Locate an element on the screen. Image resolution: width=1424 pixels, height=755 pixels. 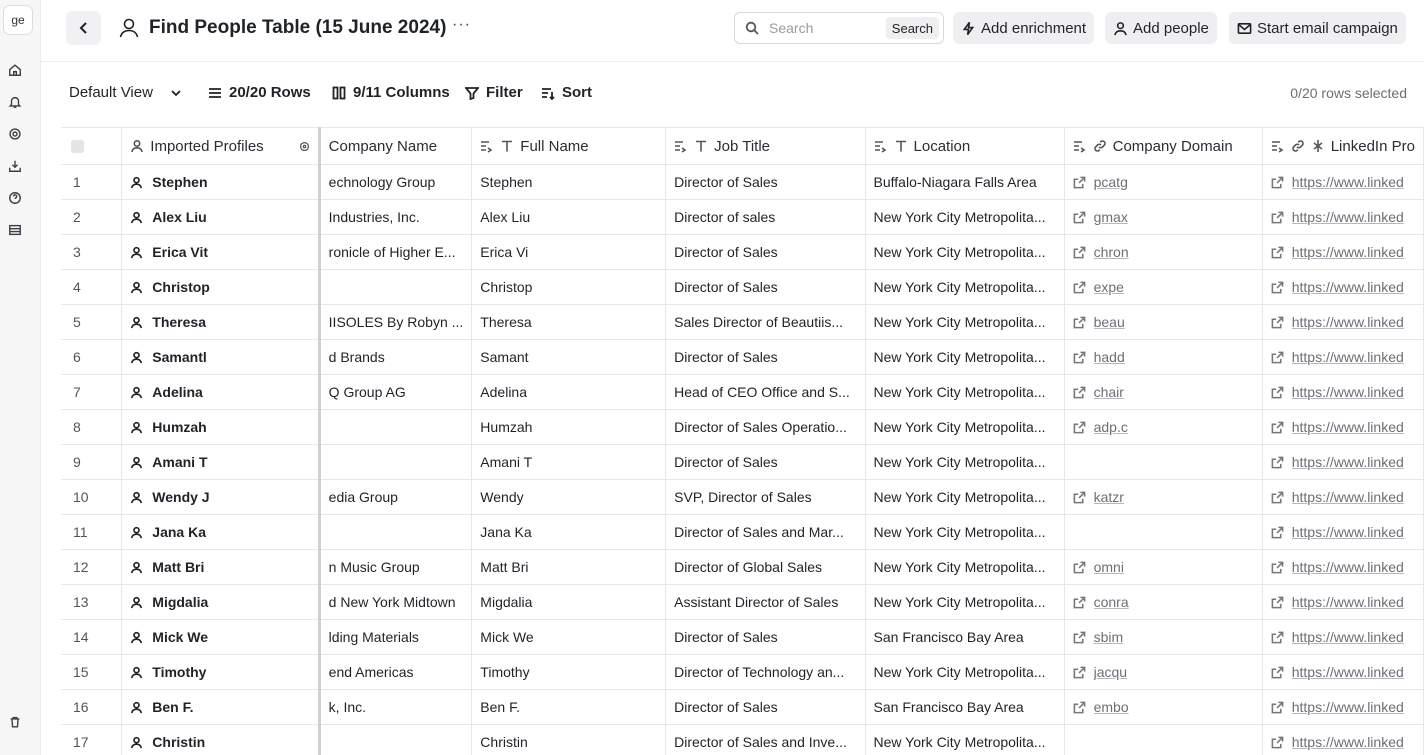
imported-profile-cell: Erica Vit is located at coordinates (221, 252).